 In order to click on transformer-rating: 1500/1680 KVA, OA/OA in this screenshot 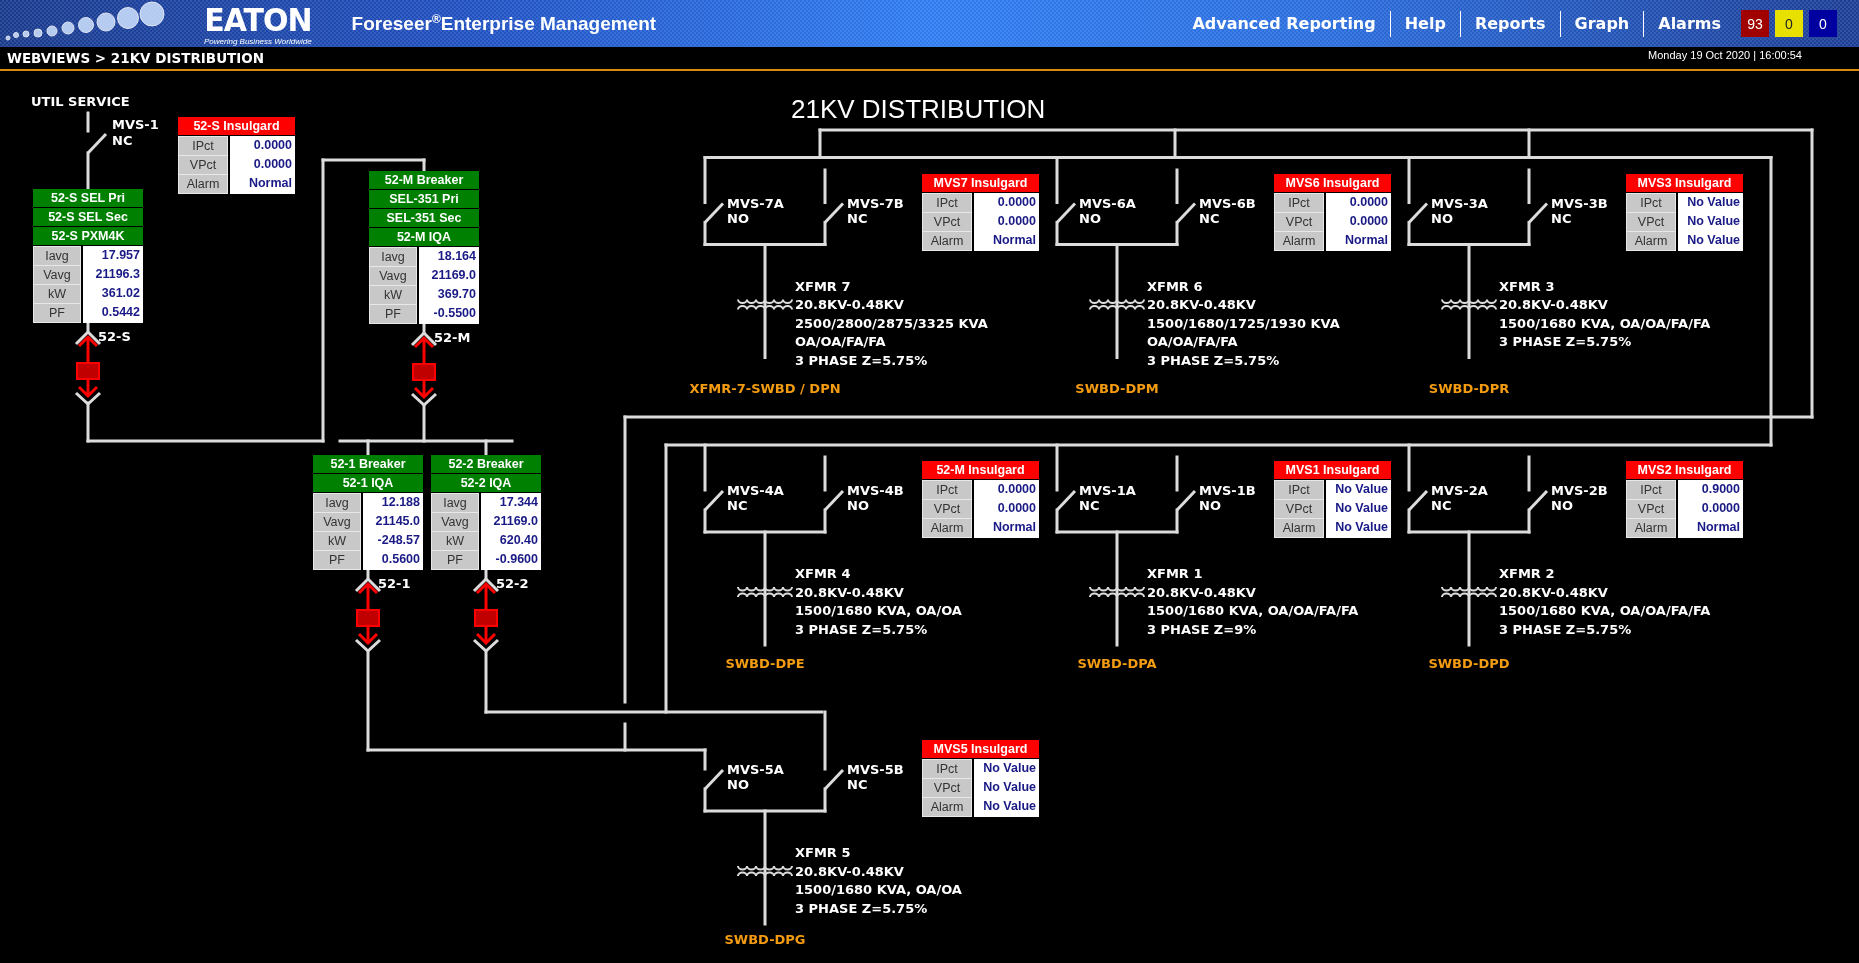, I will do `click(878, 889)`.